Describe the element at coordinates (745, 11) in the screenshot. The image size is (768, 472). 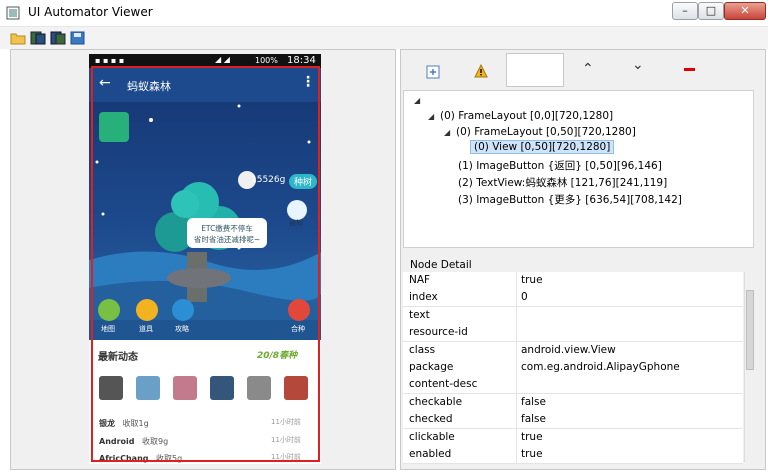
I see `close-button: ✕` at that location.